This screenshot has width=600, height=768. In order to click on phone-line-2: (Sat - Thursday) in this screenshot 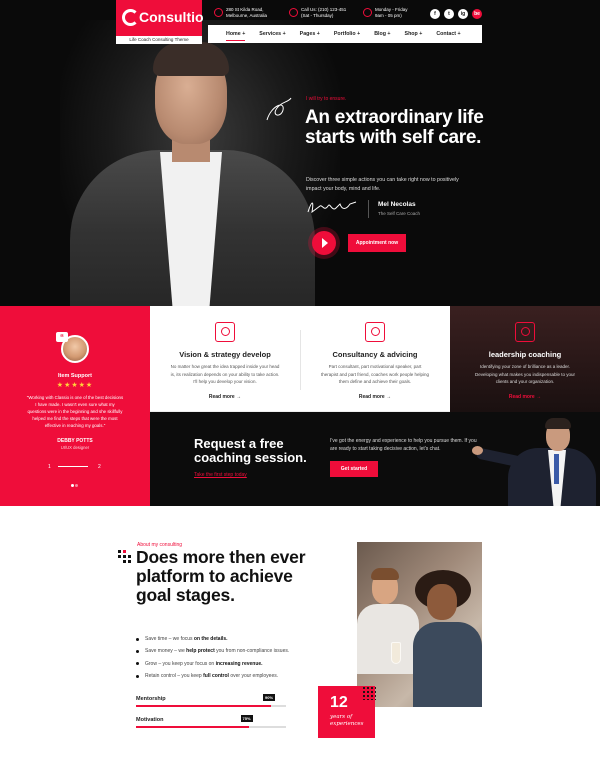, I will do `click(317, 15)`.